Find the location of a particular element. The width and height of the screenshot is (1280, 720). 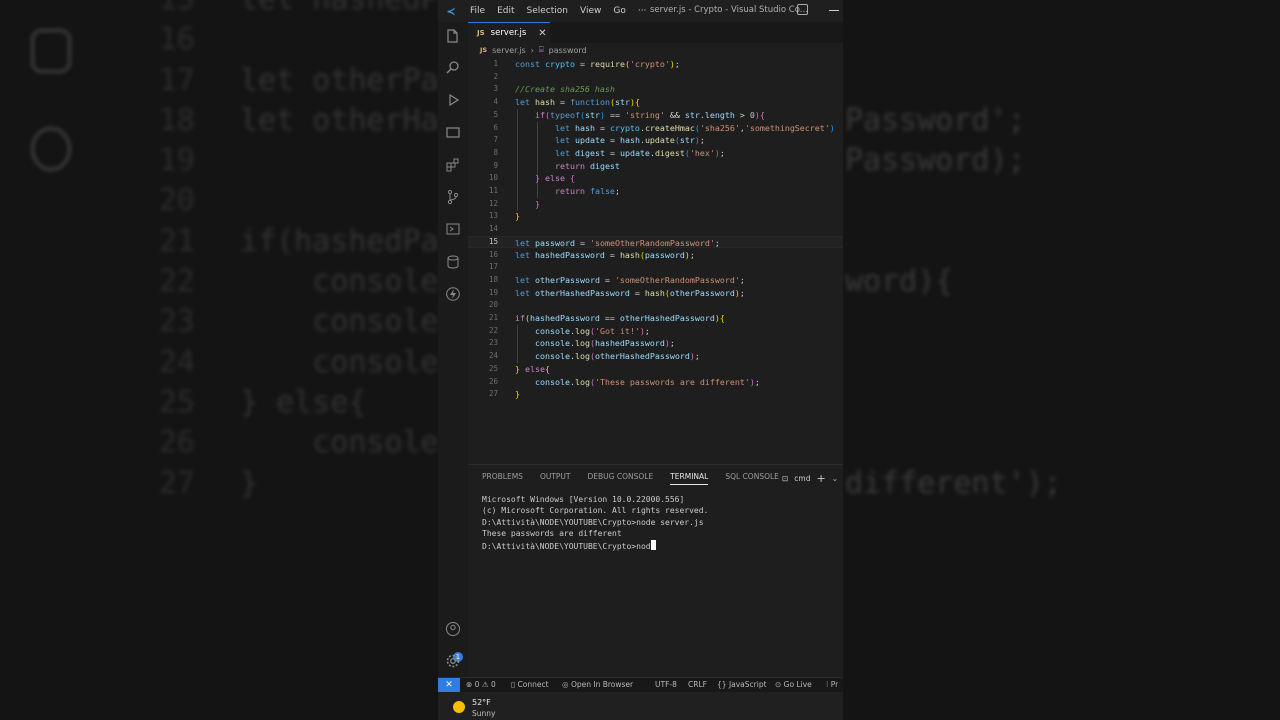

connect-button: ▯ Connect is located at coordinates (530, 684).